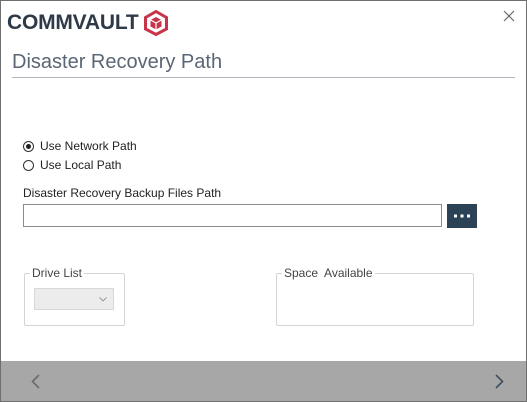 This screenshot has width=527, height=402. Describe the element at coordinates (28, 165) in the screenshot. I see `radio-indicator-unselected` at that location.